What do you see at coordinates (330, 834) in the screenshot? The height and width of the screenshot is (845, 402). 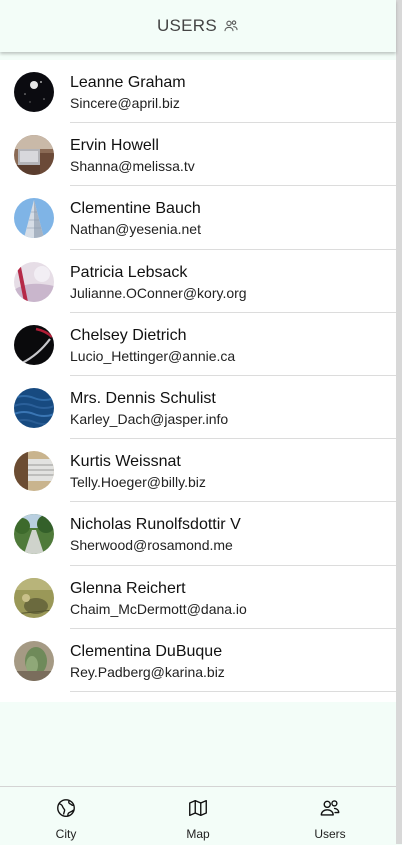 I see `tab-label: Users` at bounding box center [330, 834].